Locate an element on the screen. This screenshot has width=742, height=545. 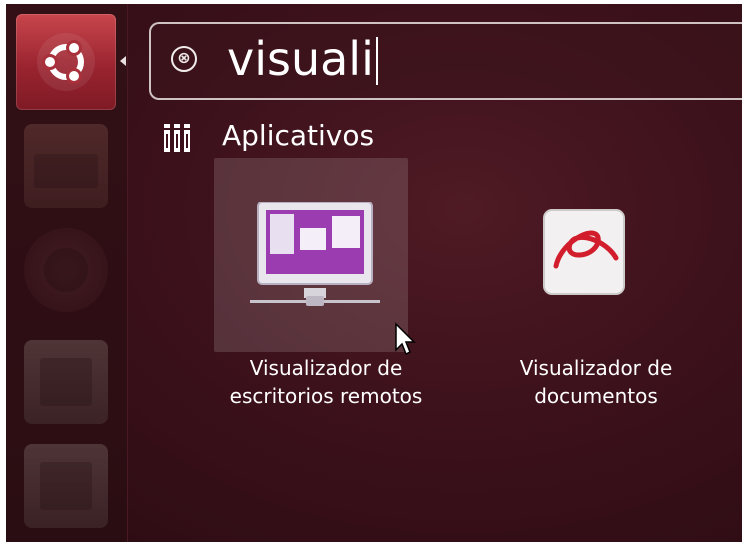
search-input: visuali is located at coordinates (302, 59).